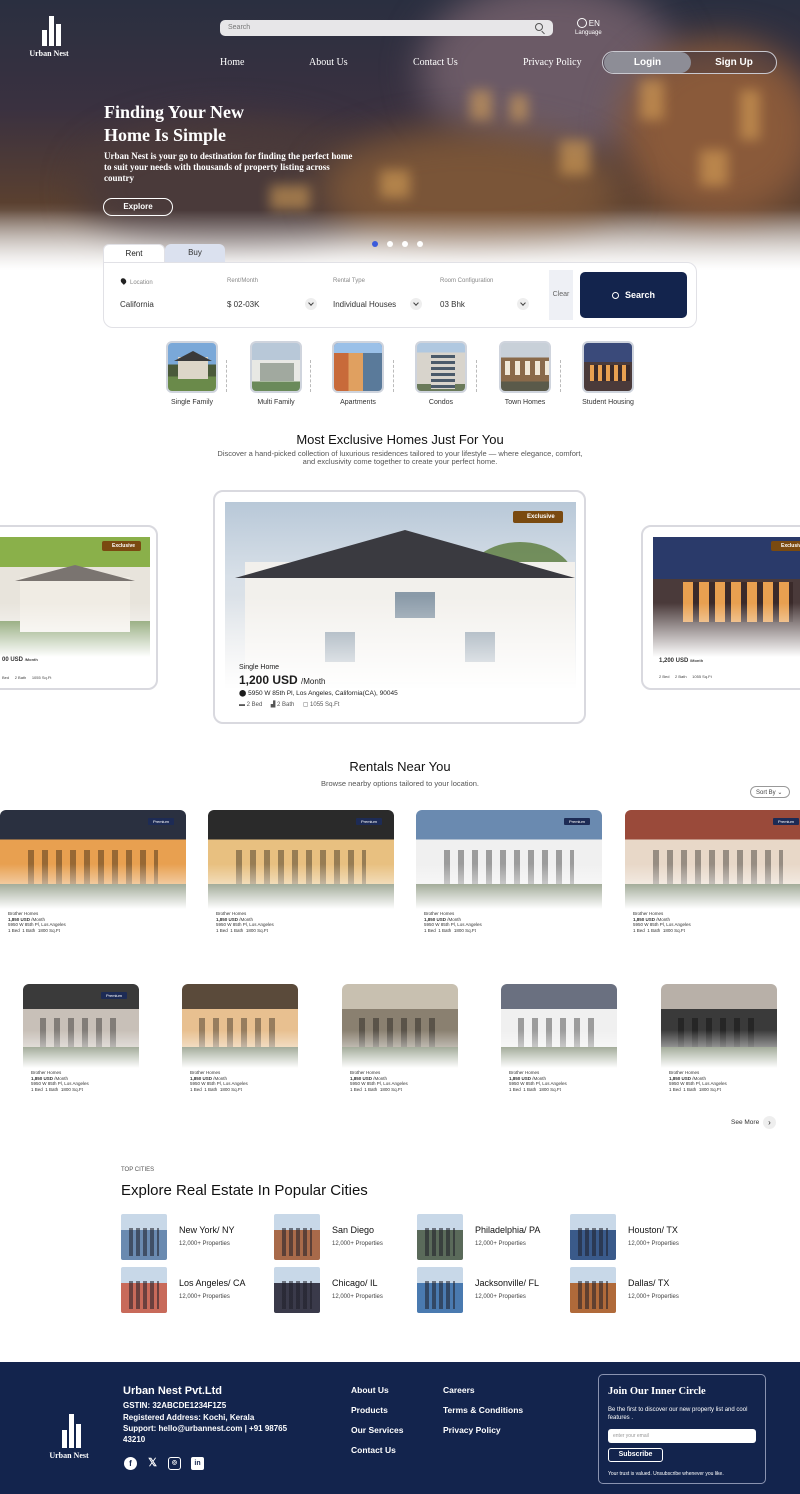  What do you see at coordinates (134, 253) in the screenshot?
I see `tab-rent: Rent` at bounding box center [134, 253].